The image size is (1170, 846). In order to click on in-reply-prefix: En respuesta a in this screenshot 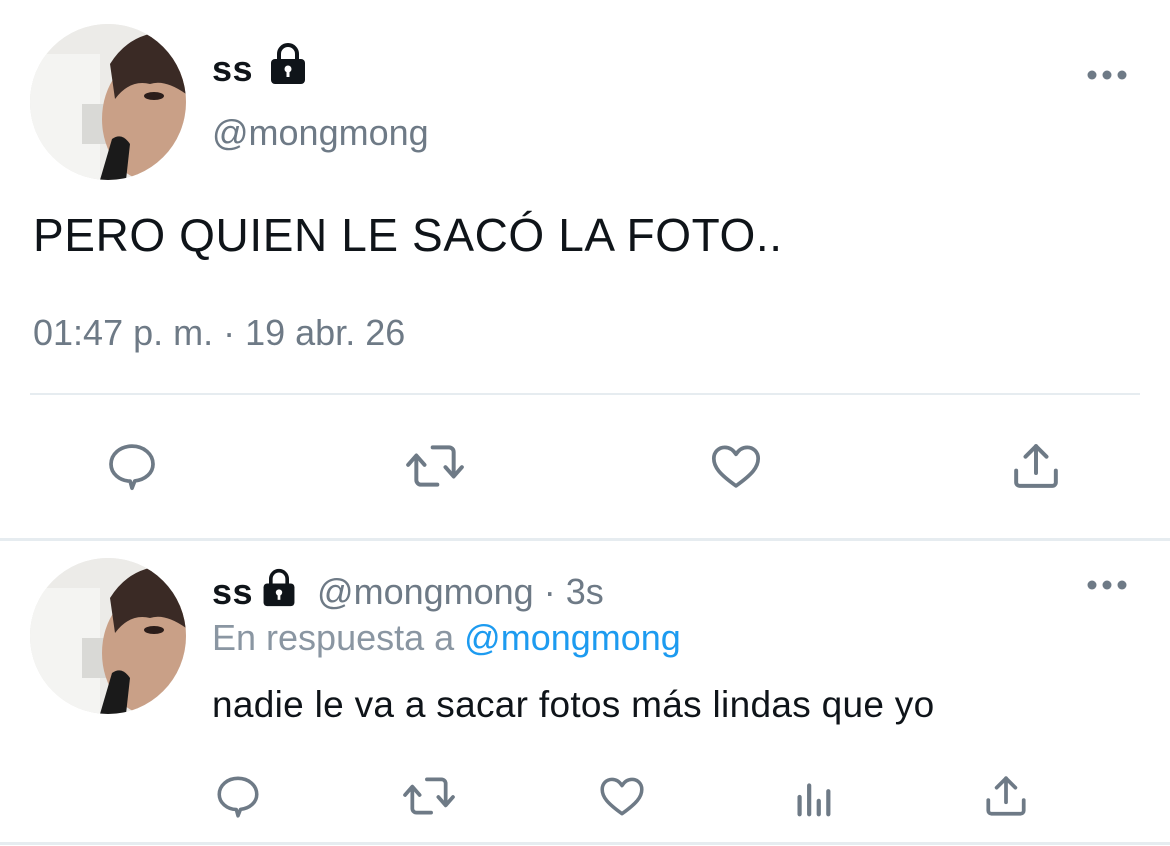, I will do `click(338, 637)`.